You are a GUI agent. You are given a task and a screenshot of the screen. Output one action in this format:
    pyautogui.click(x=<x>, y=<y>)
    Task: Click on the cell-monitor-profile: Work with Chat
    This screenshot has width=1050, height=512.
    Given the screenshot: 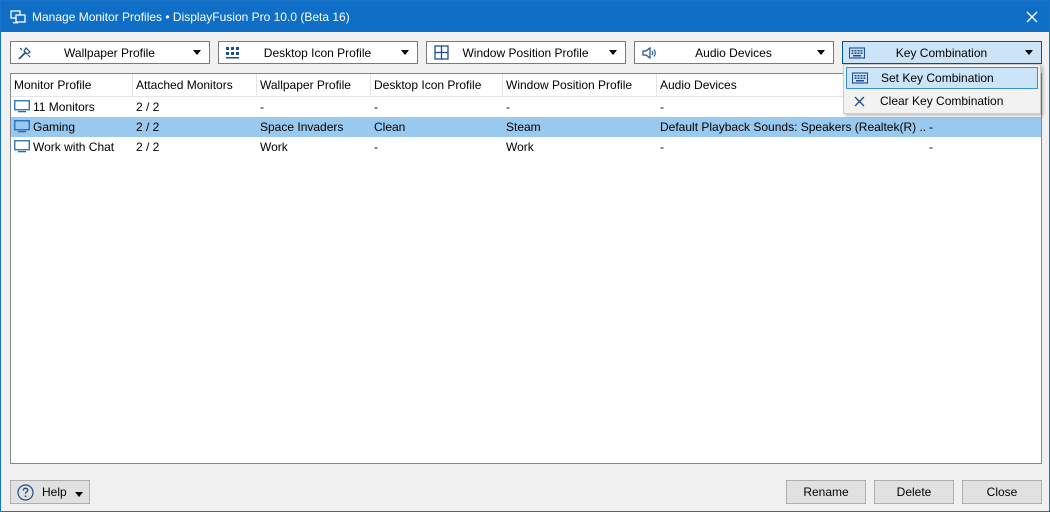 What is the action you would take?
    pyautogui.click(x=72, y=147)
    